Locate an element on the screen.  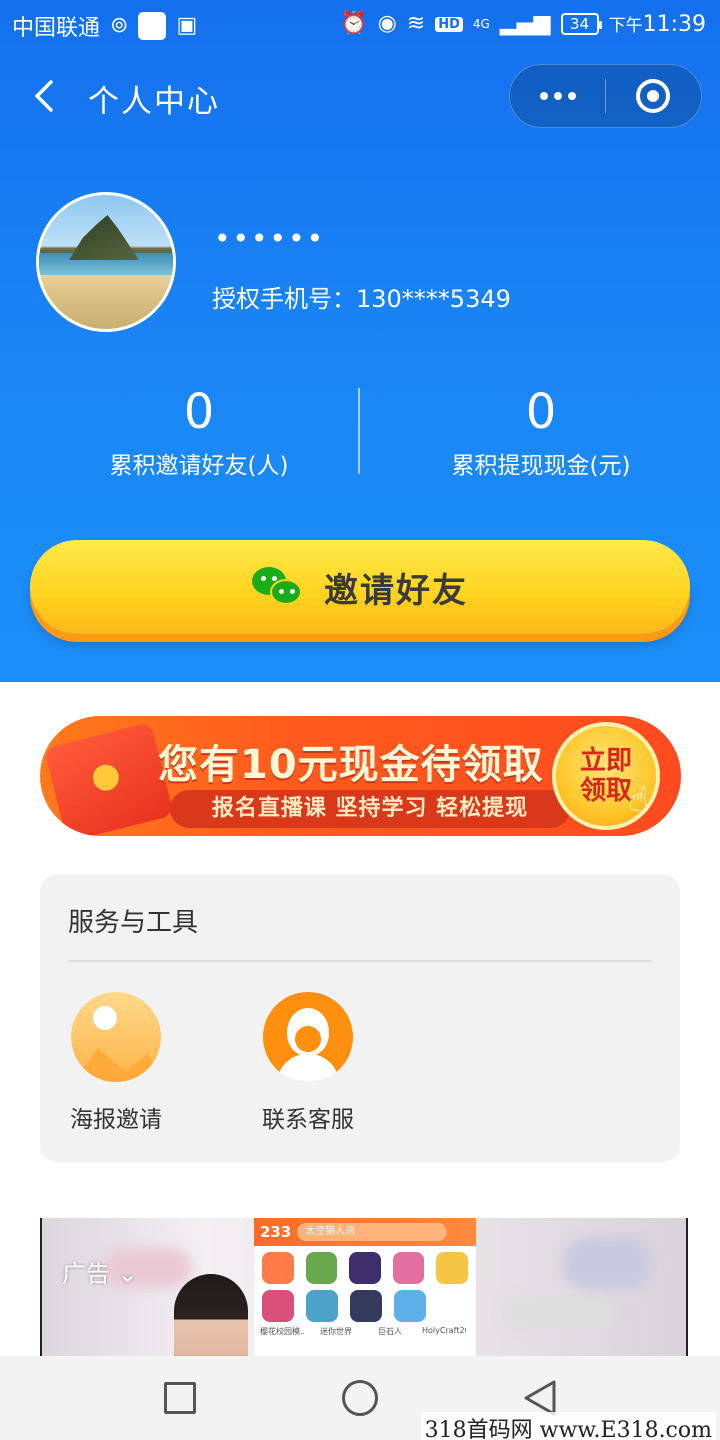
poster-invite-tool: 海报邀请 is located at coordinates (116, 1063).